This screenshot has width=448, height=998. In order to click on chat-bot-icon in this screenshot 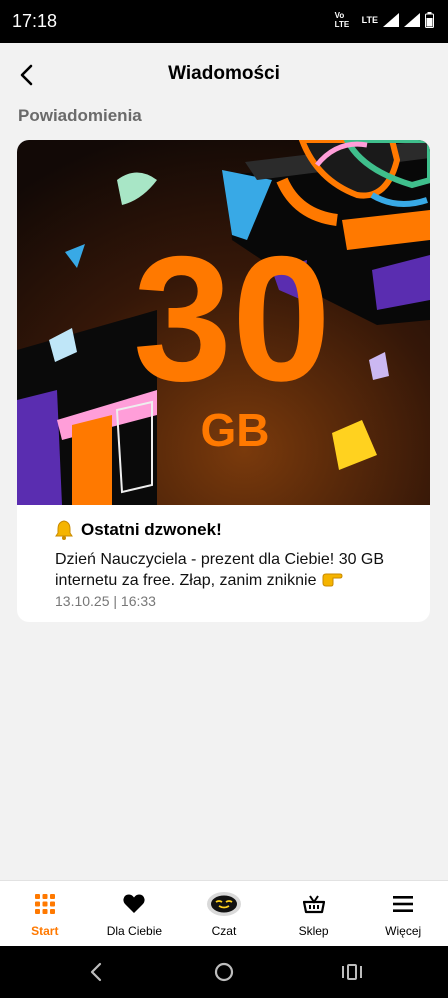, I will do `click(224, 904)`.